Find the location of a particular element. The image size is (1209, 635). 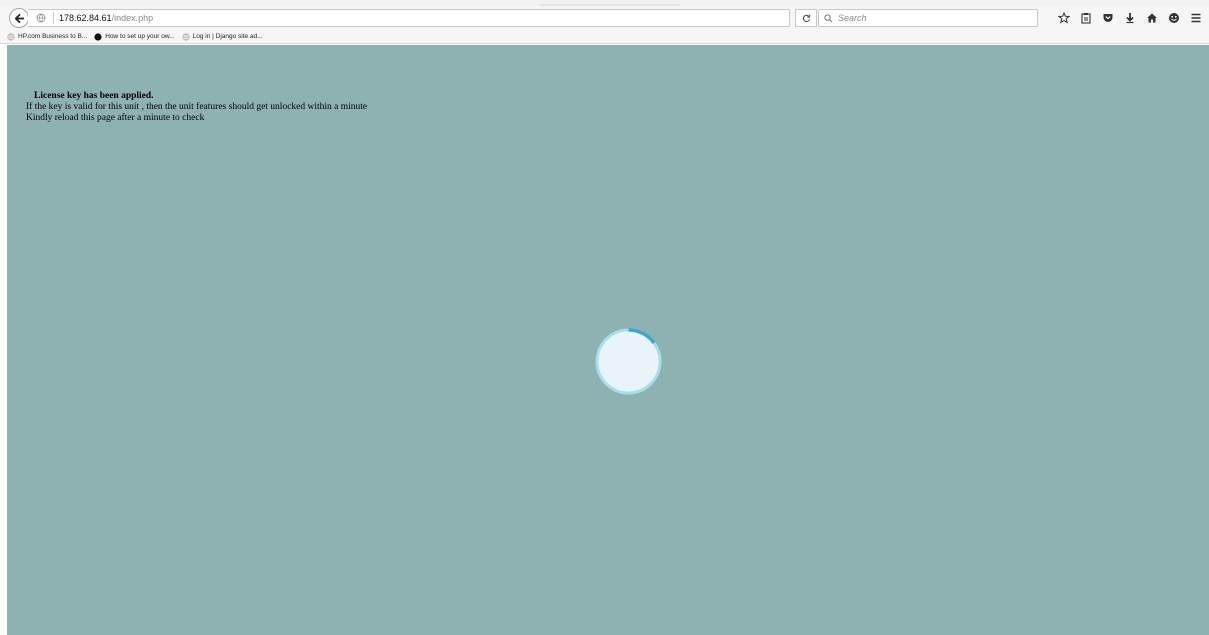

search-icon is located at coordinates (829, 18).